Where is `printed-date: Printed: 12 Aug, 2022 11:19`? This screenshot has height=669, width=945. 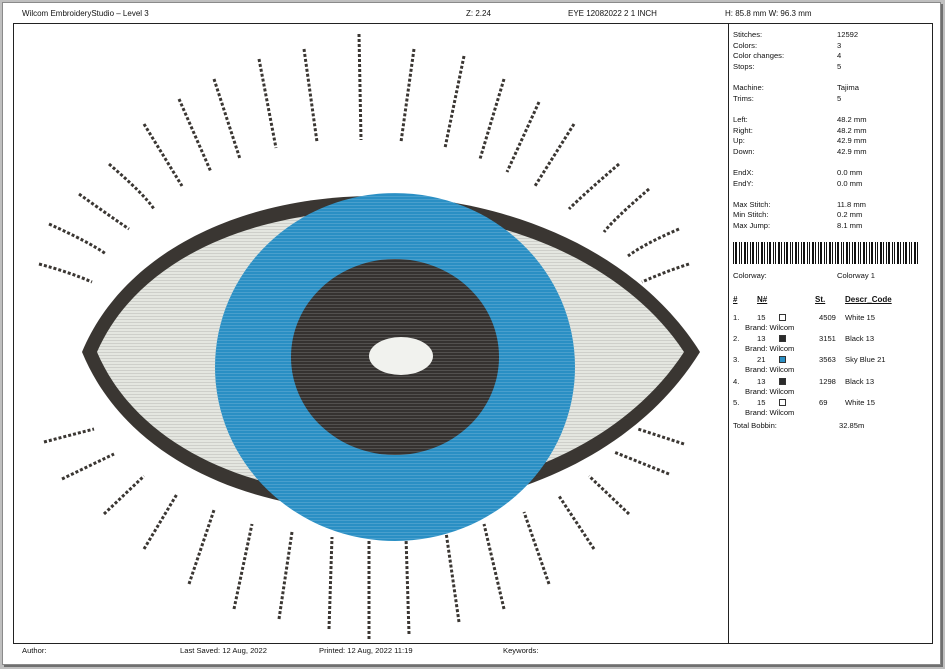
printed-date: Printed: 12 Aug, 2022 11:19 is located at coordinates (366, 650).